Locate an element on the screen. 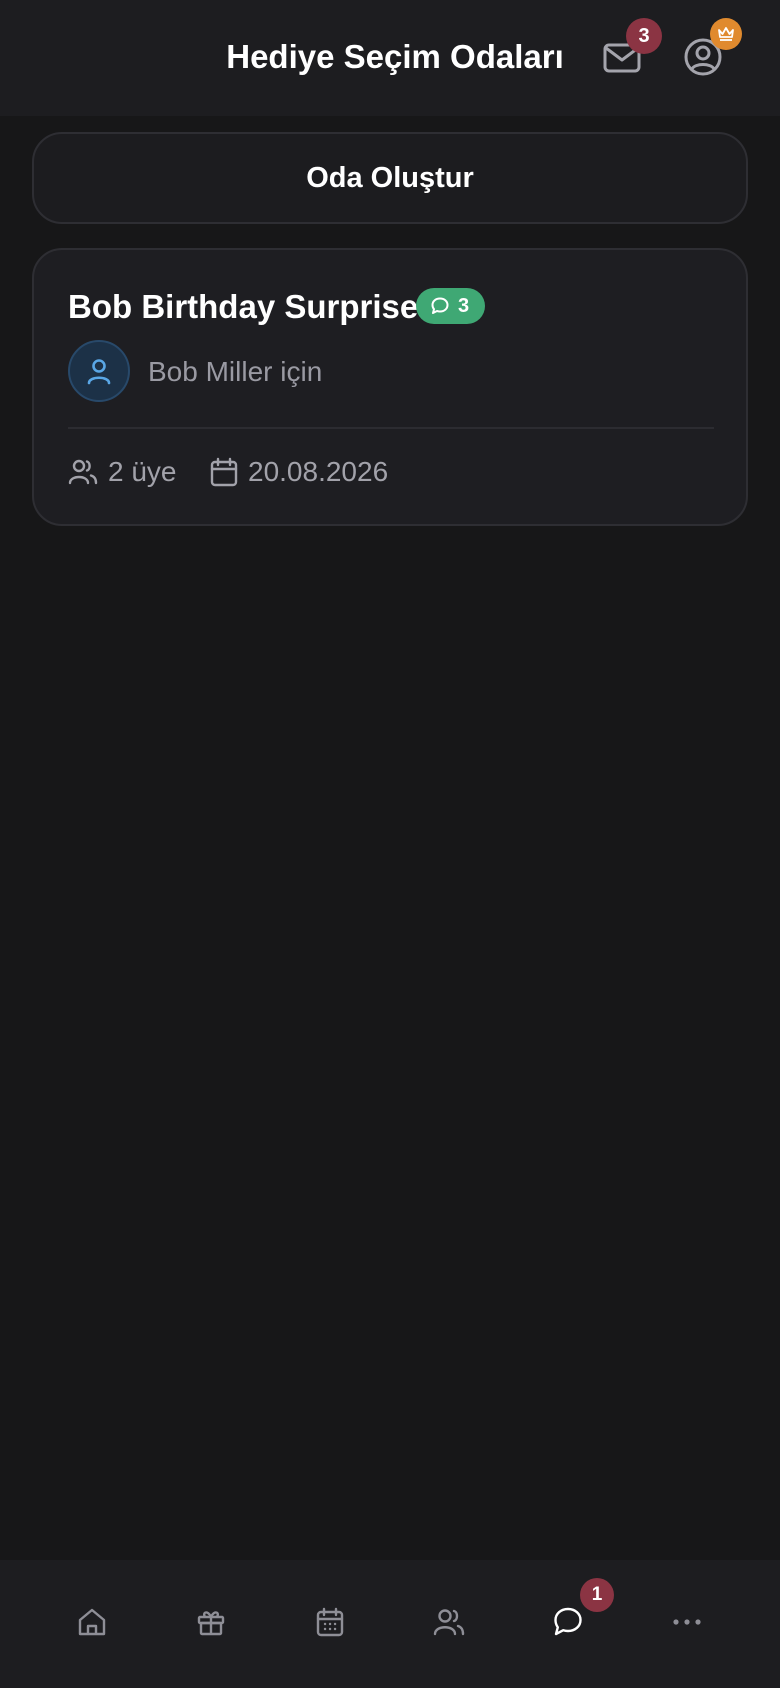  event-date: 20.08.2026 is located at coordinates (318, 471).